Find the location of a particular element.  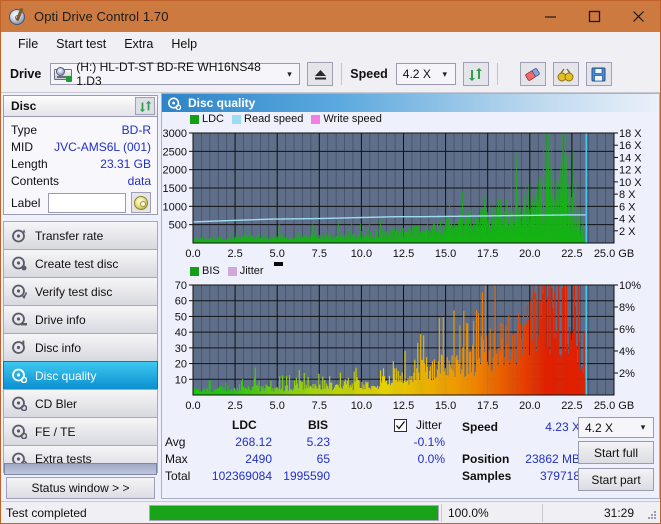

jitter-marker-icon is located at coordinates (278, 264).